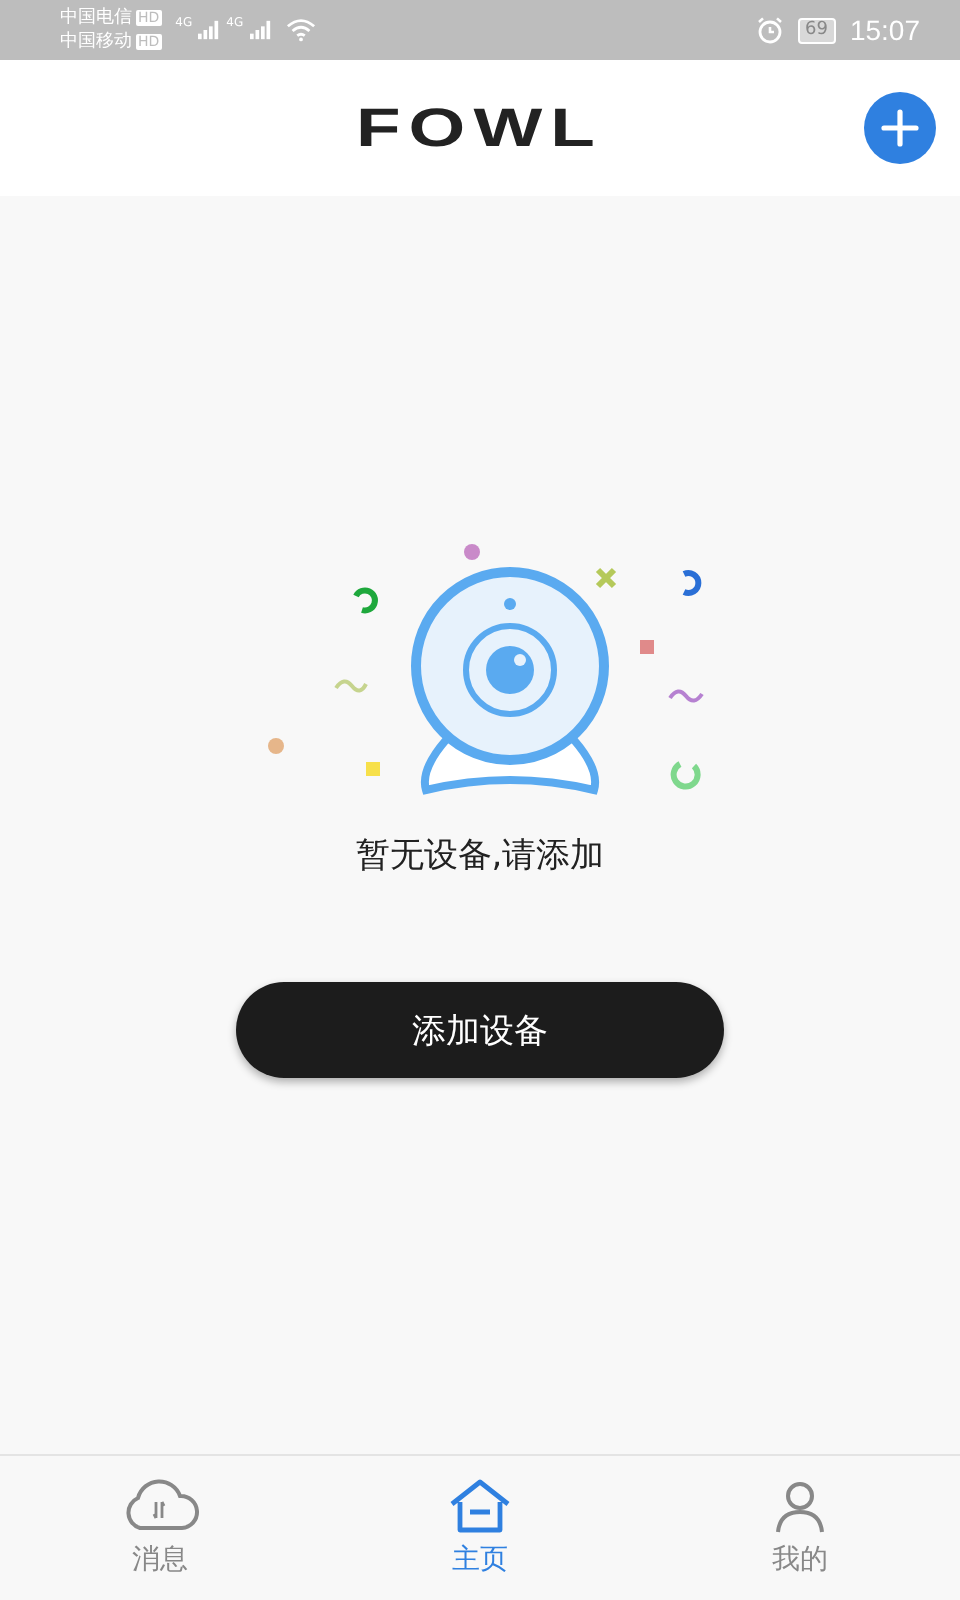  What do you see at coordinates (96, 42) in the screenshot?
I see `carrier-name: 中国移动` at bounding box center [96, 42].